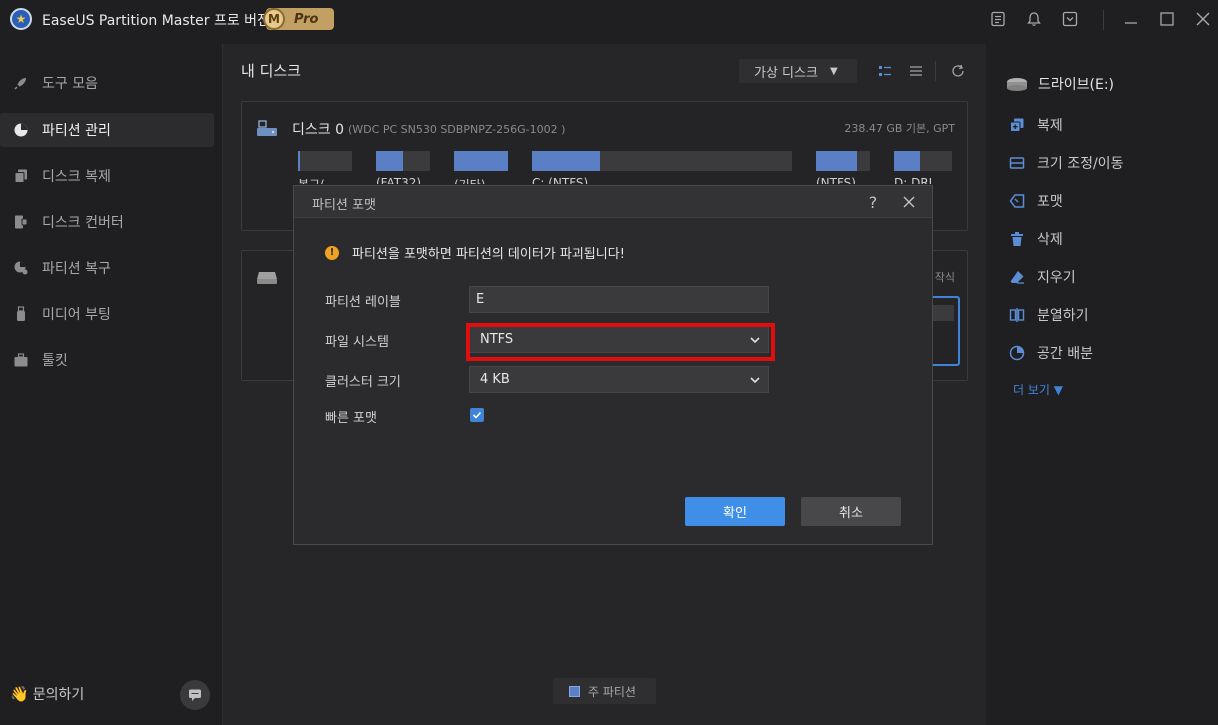 The width and height of the screenshot is (1218, 725). What do you see at coordinates (1131, 19) in the screenshot?
I see `minimize-icon` at bounding box center [1131, 19].